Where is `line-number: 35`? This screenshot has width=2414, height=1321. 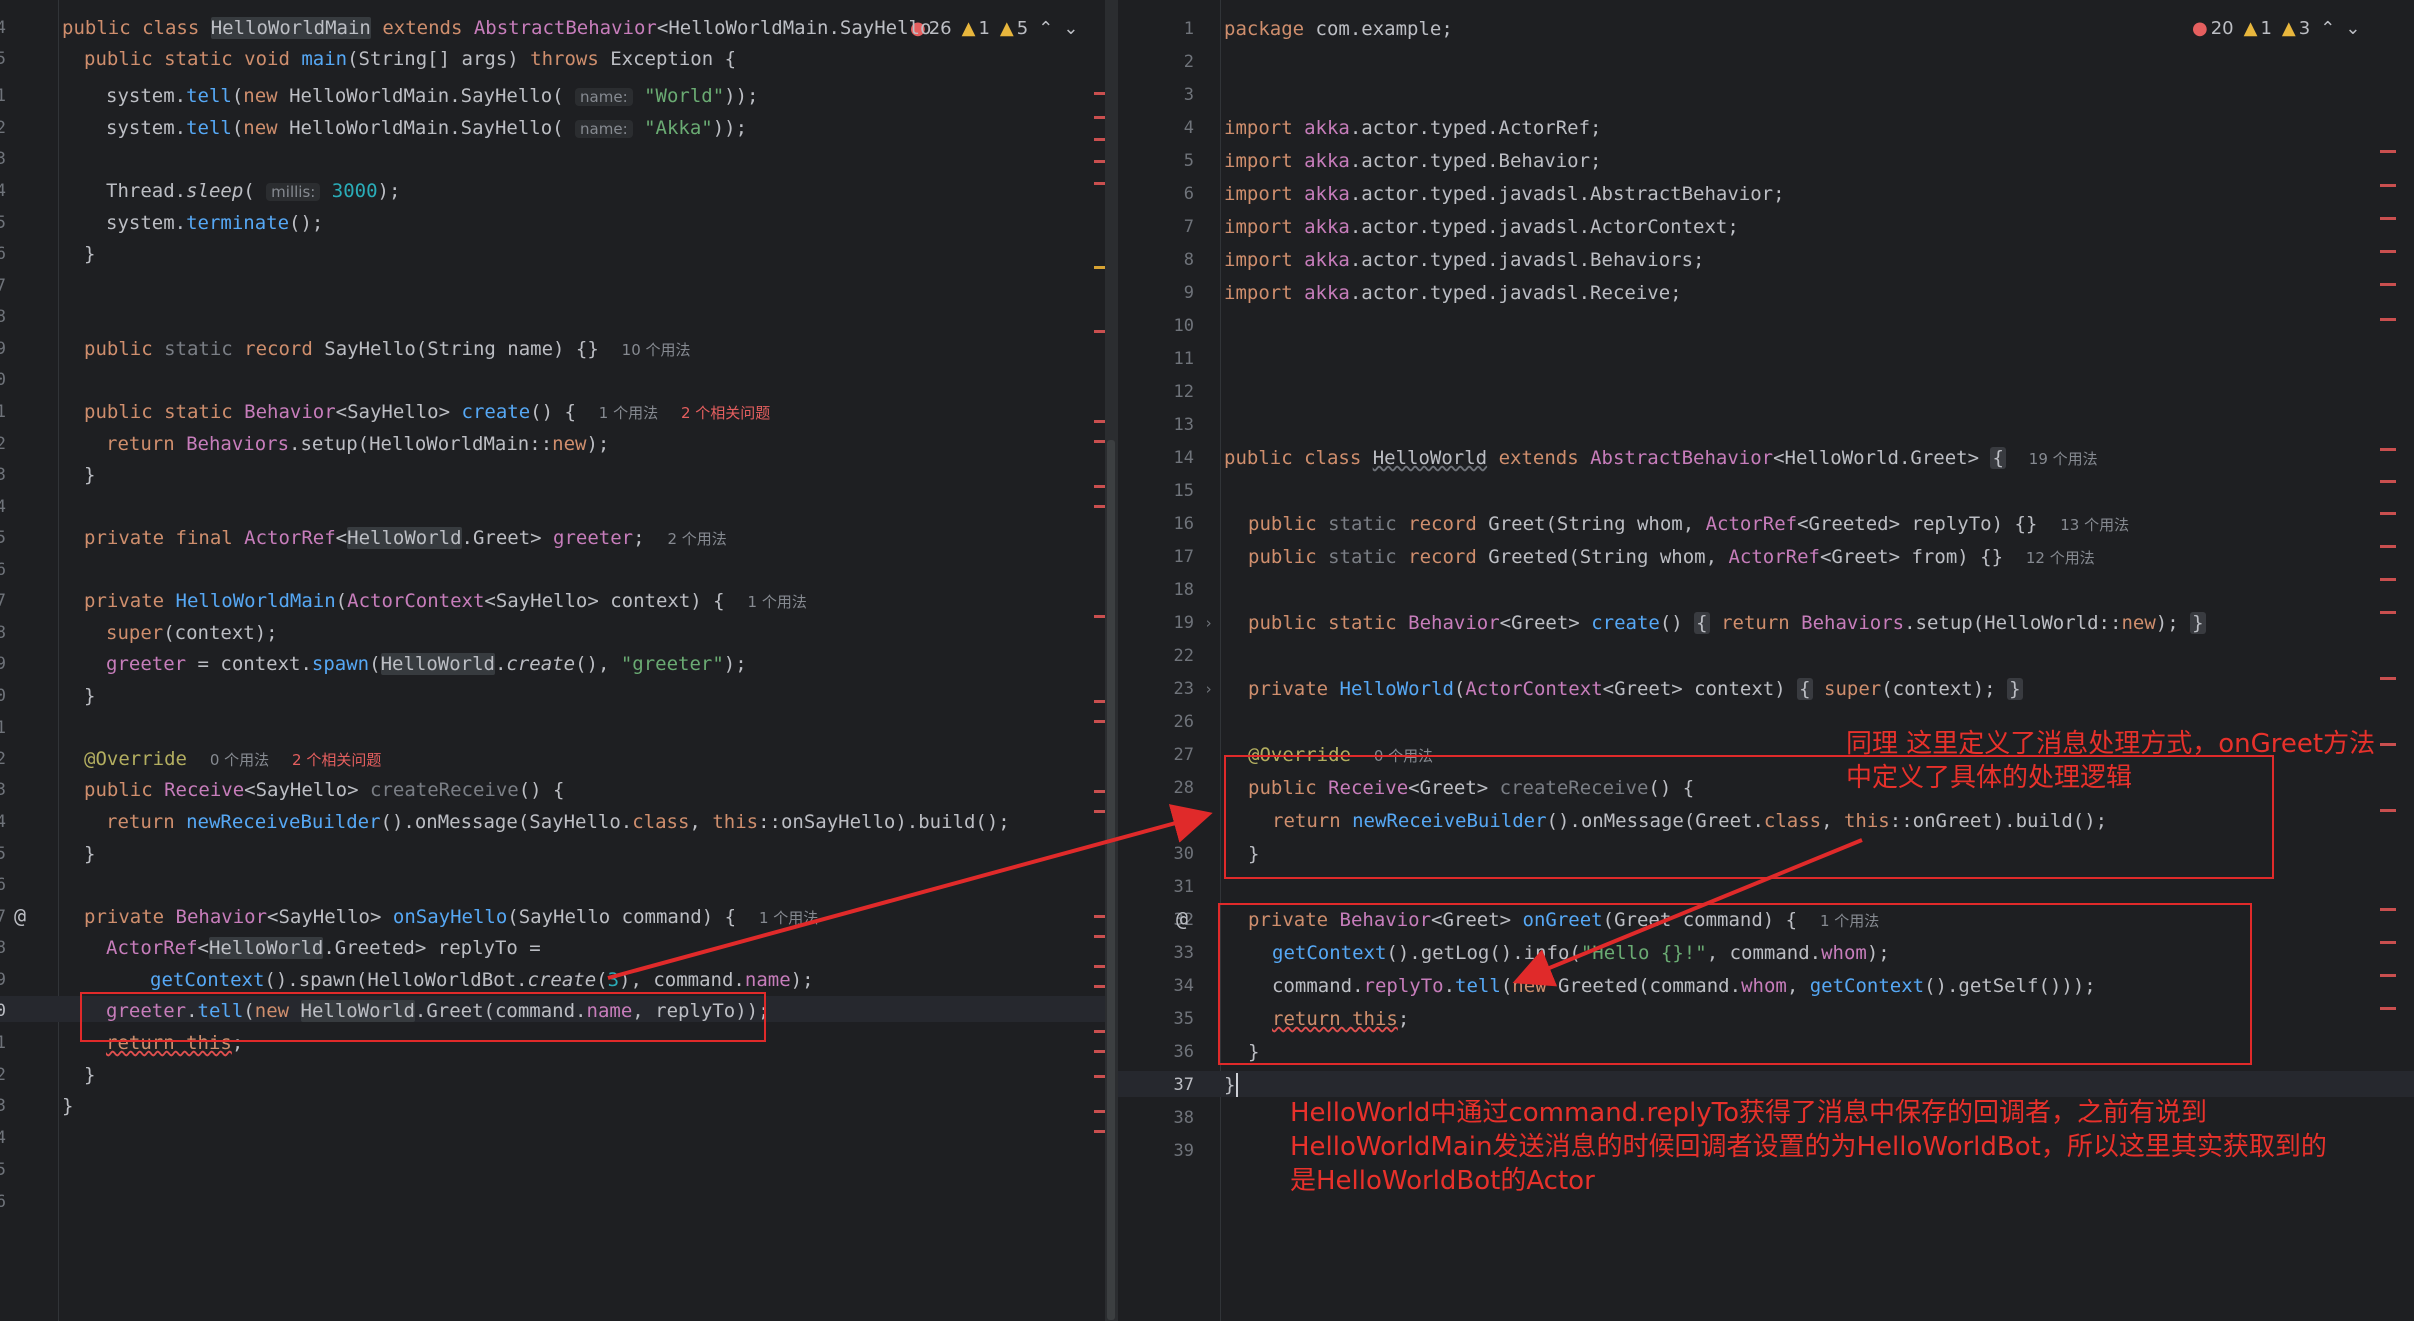
line-number: 35 is located at coordinates (1183, 1019).